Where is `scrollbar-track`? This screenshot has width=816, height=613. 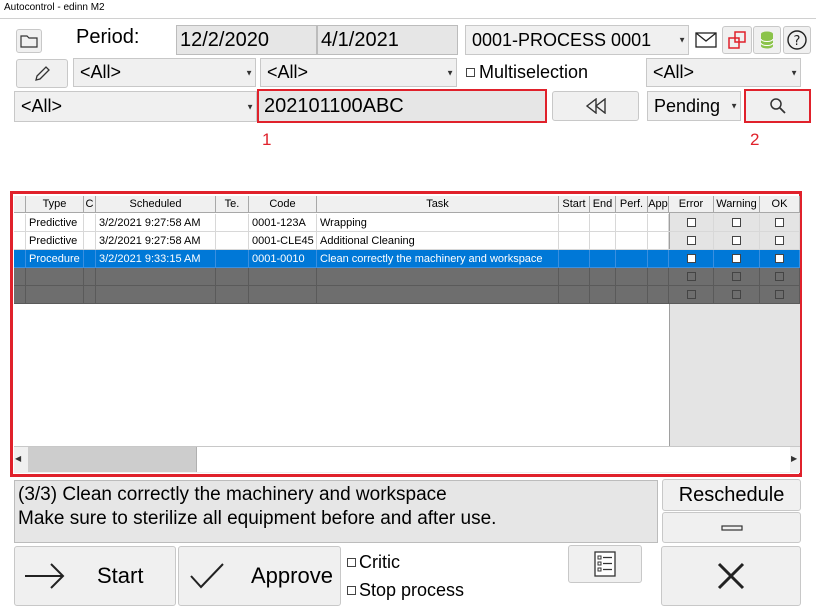 scrollbar-track is located at coordinates (493, 459).